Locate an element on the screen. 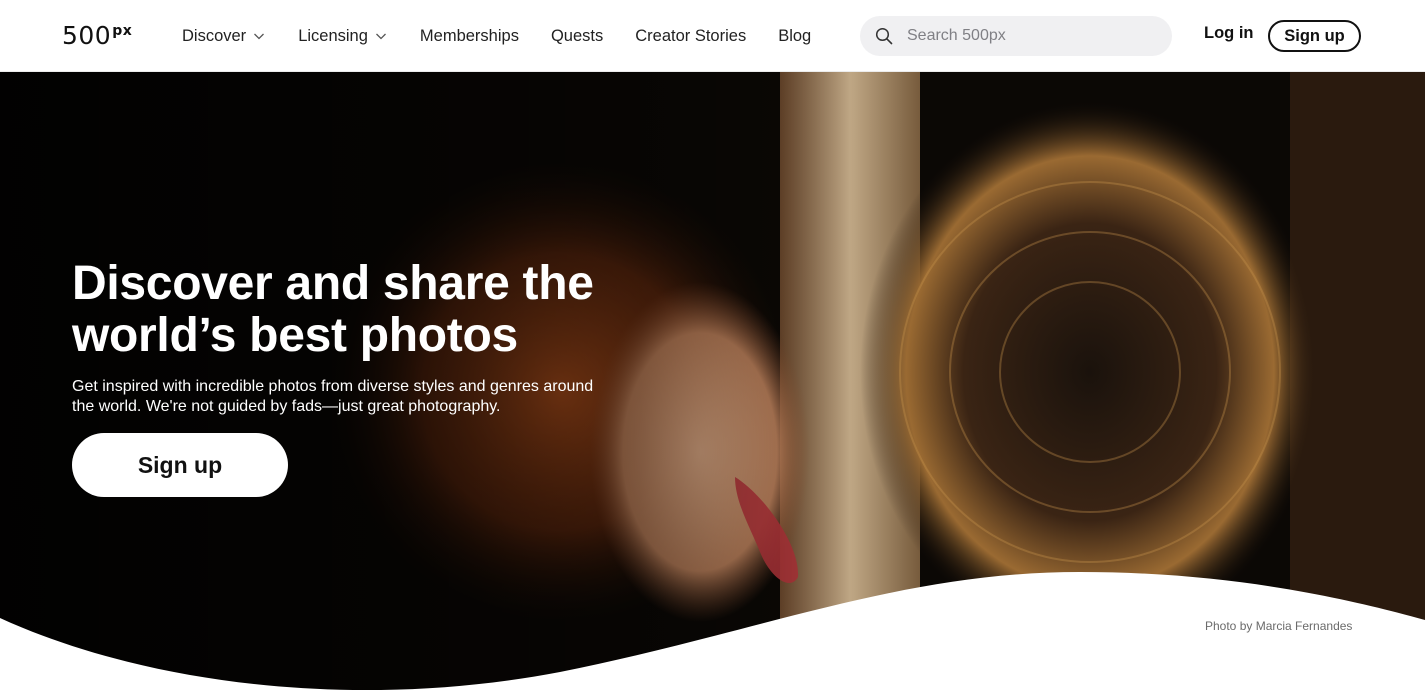 The width and height of the screenshot is (1425, 690). nav-quests: Quests is located at coordinates (577, 36).